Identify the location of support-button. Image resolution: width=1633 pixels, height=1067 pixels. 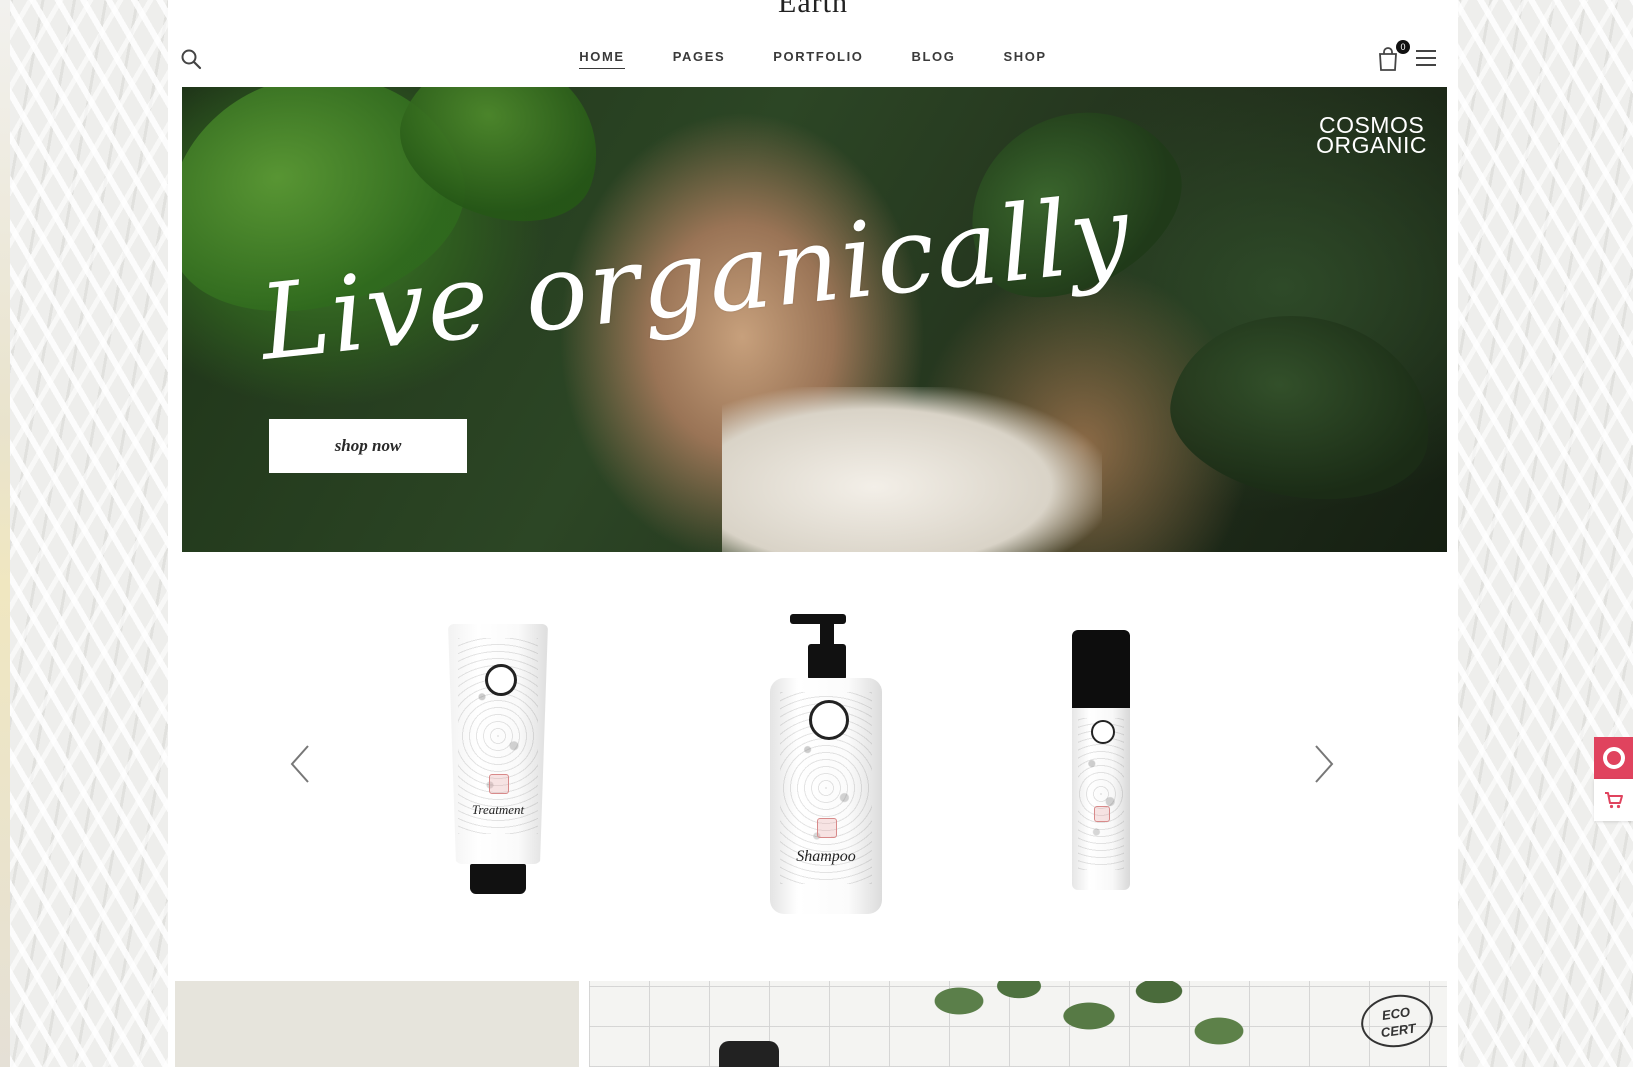
(1613, 758).